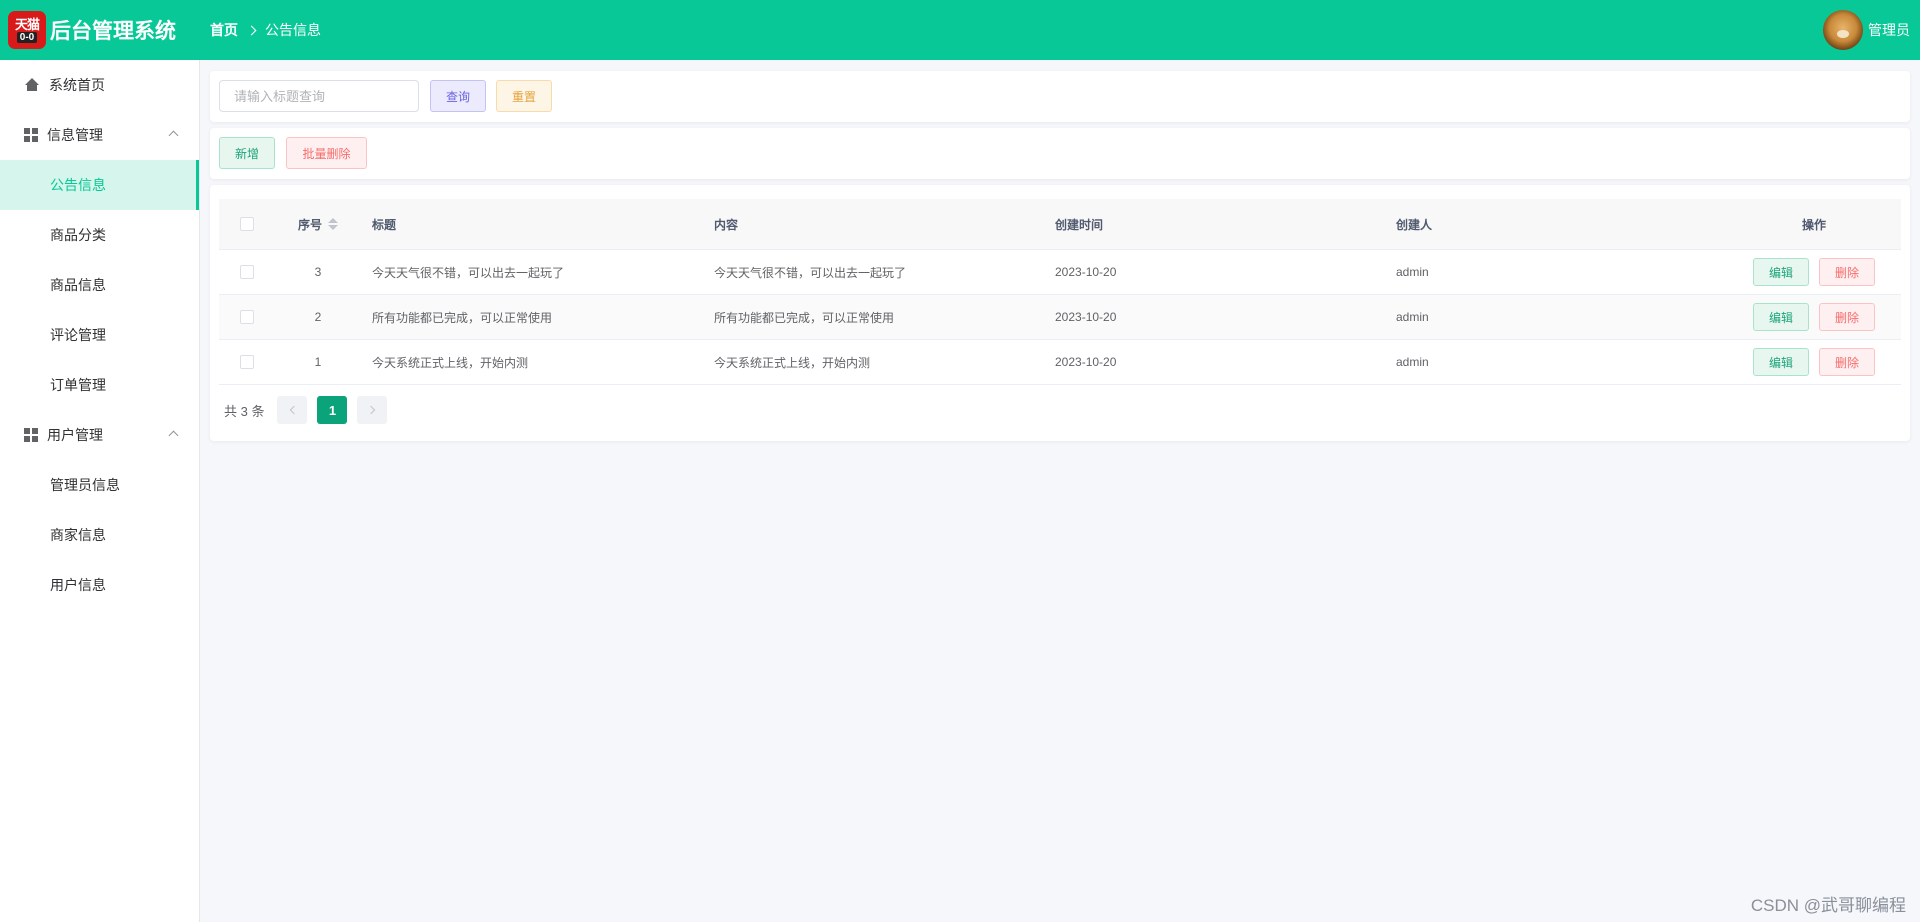 The width and height of the screenshot is (1920, 922). I want to click on sidebar-item-category: 商品分类, so click(99, 235).